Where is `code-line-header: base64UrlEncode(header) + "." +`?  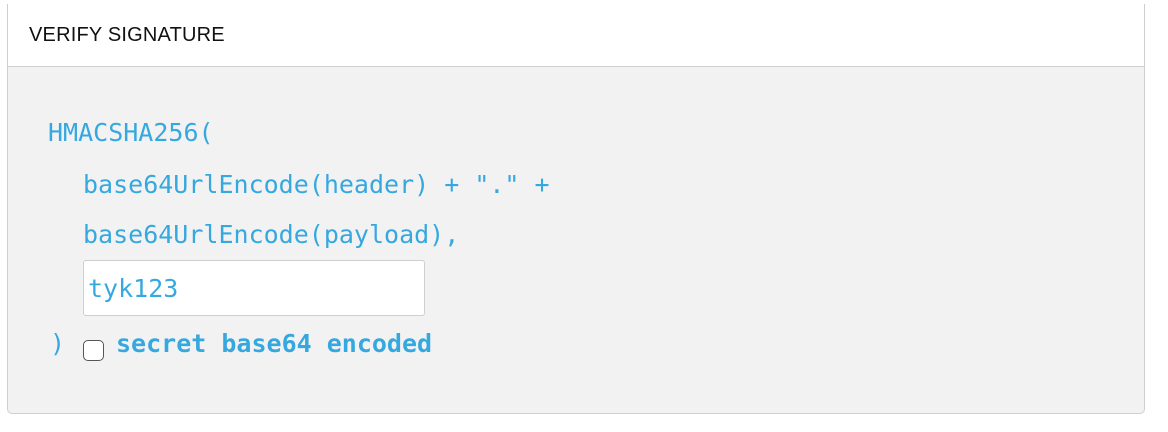 code-line-header: base64UrlEncode(header) + "." + is located at coordinates (316, 184).